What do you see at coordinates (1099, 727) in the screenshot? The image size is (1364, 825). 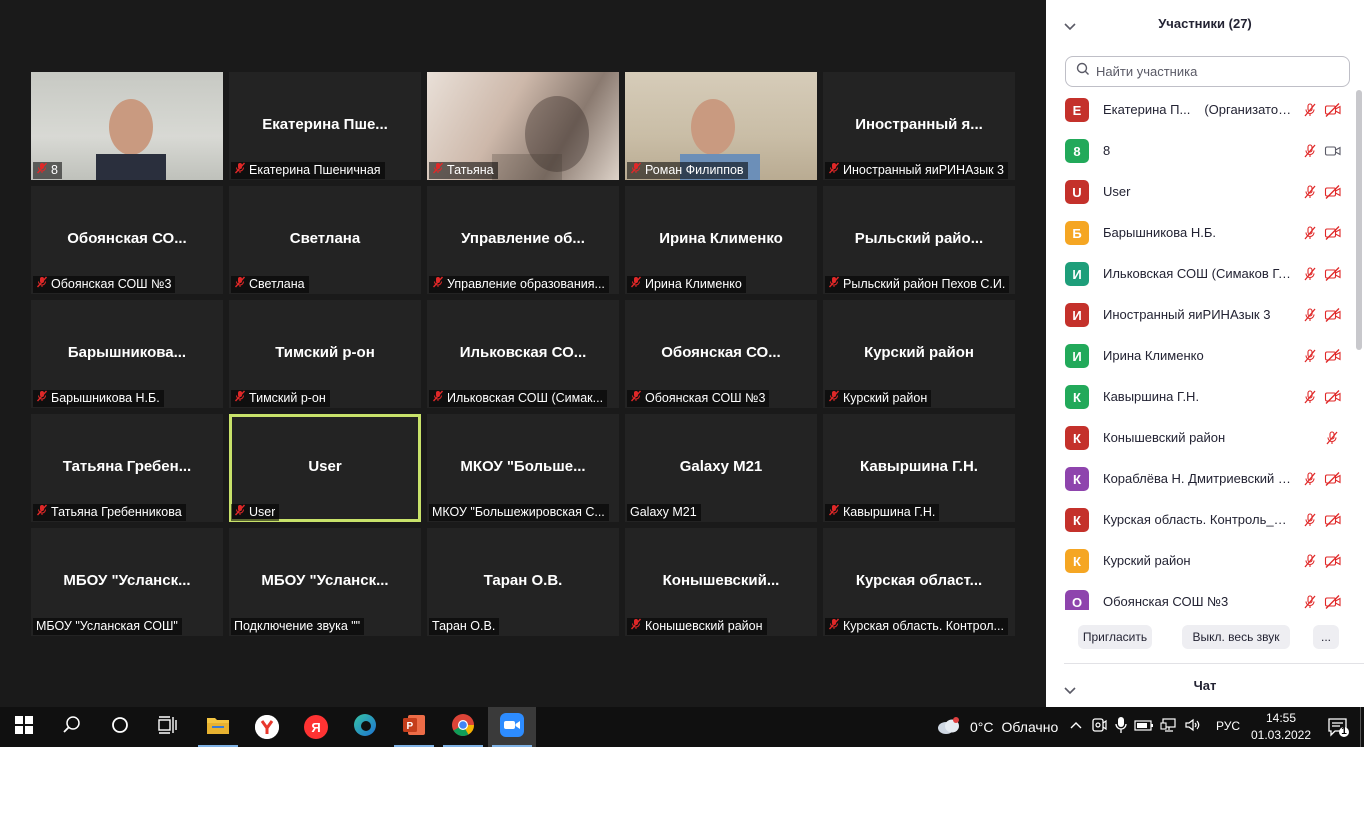 I see `meet-now-icon` at bounding box center [1099, 727].